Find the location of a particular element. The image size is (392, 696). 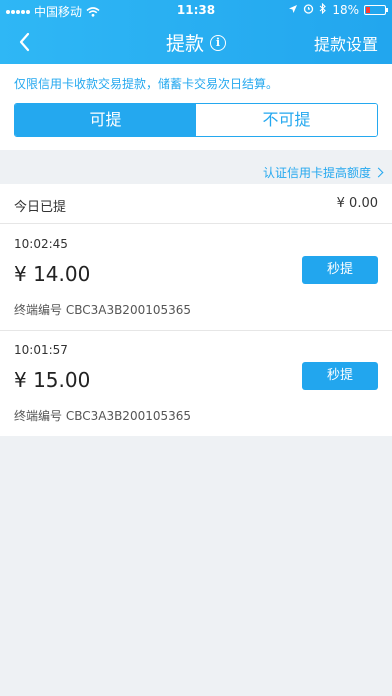

tab-available: 可提 is located at coordinates (105, 120).